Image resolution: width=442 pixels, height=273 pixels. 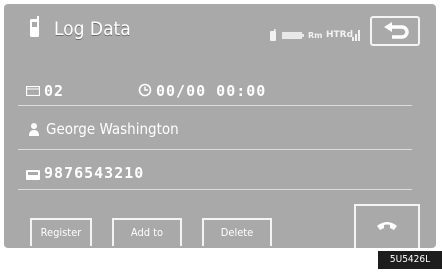 I want to click on call-button, so click(x=387, y=226).